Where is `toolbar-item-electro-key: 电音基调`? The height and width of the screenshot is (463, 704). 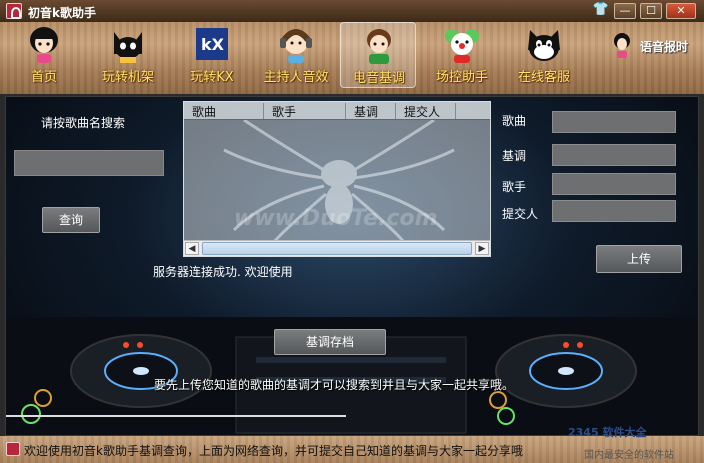 toolbar-item-electro-key: 电音基调 is located at coordinates (378, 55).